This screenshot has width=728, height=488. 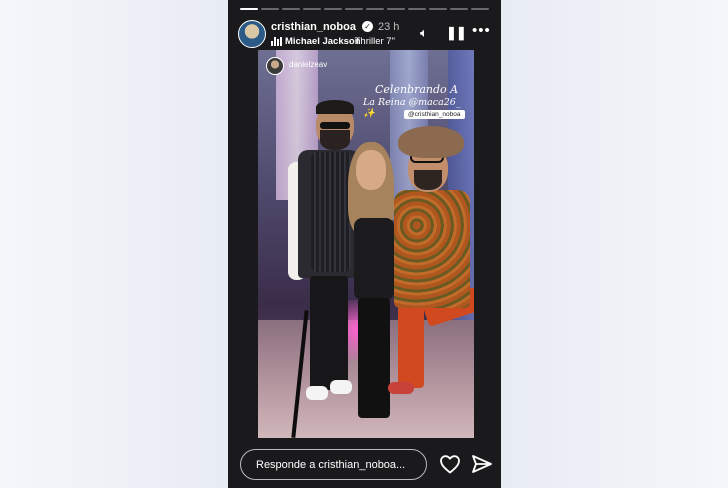 What do you see at coordinates (434, 114) in the screenshot?
I see `mention-sticker: @cristhian_noboa` at bounding box center [434, 114].